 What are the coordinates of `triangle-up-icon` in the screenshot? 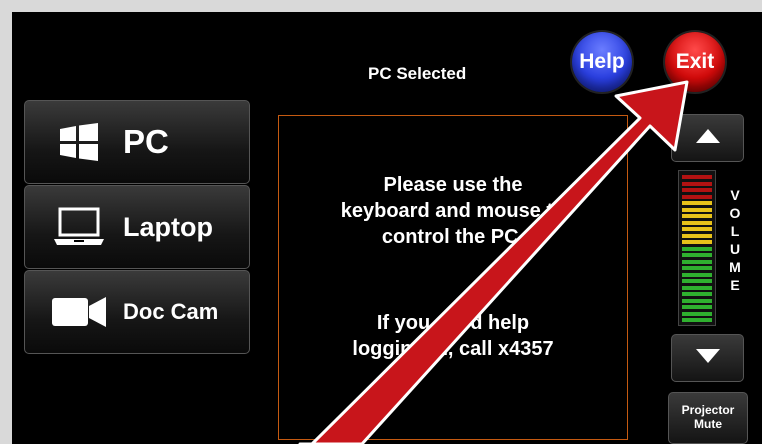 It's located at (707, 138).